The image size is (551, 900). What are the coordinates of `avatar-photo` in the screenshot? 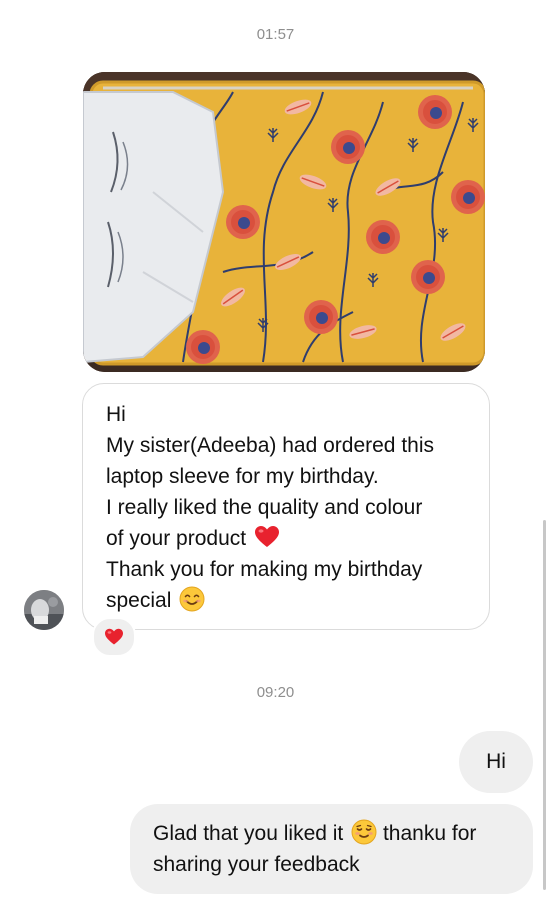 It's located at (44, 610).